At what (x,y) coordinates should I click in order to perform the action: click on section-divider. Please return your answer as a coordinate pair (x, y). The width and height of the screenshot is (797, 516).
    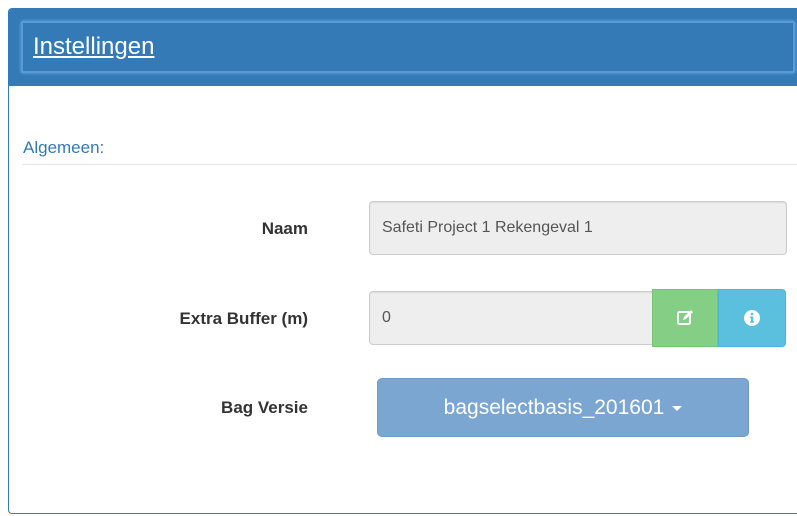
    Looking at the image, I should click on (409, 164).